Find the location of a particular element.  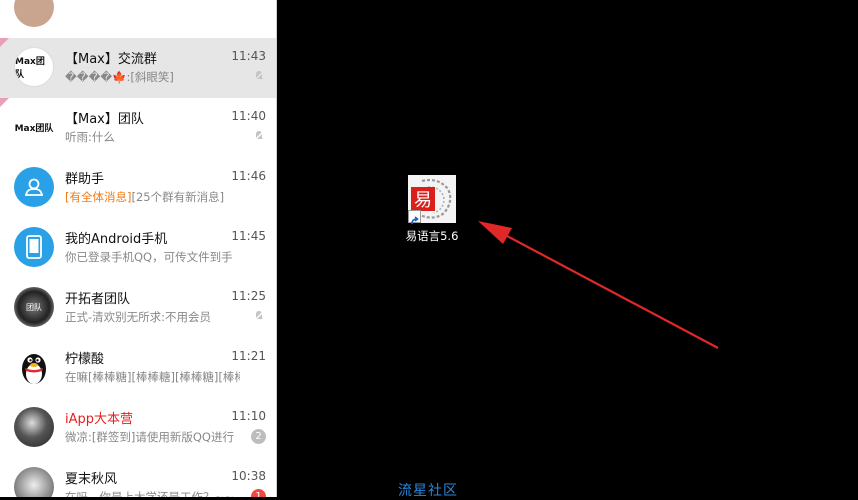

watermark-text: 流星社区 is located at coordinates (428, 491).